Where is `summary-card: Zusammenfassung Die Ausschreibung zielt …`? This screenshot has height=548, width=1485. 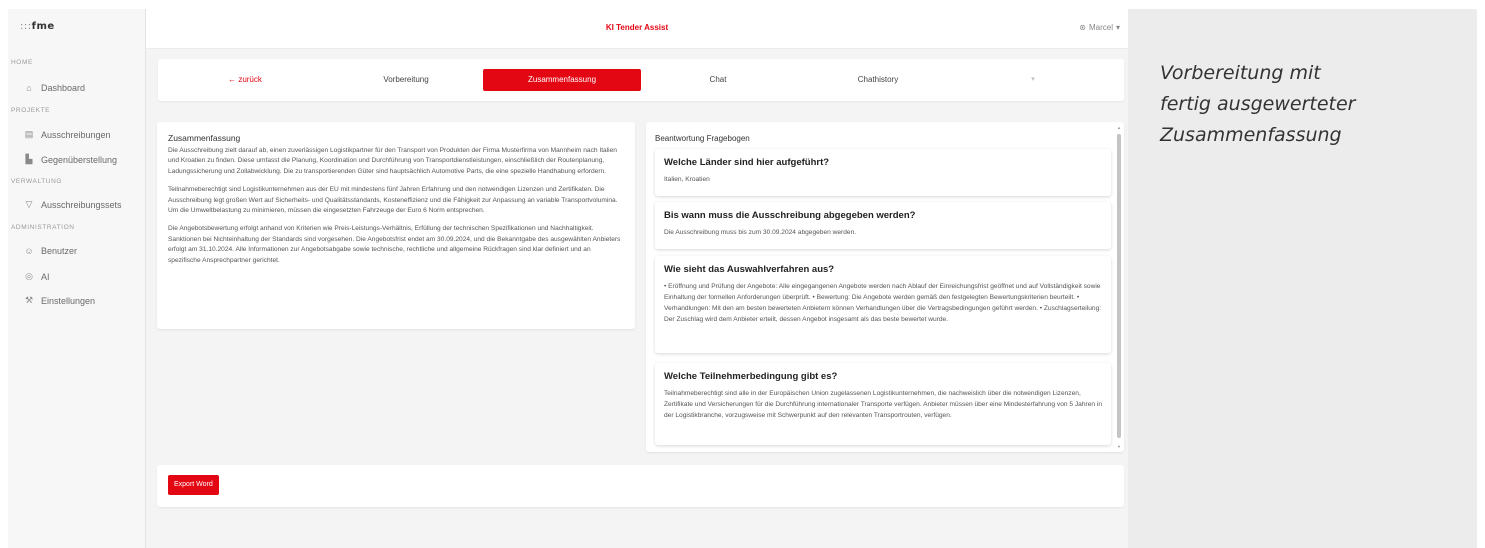
summary-card: Zusammenfassung Die Ausschreibung zielt … is located at coordinates (396, 225).